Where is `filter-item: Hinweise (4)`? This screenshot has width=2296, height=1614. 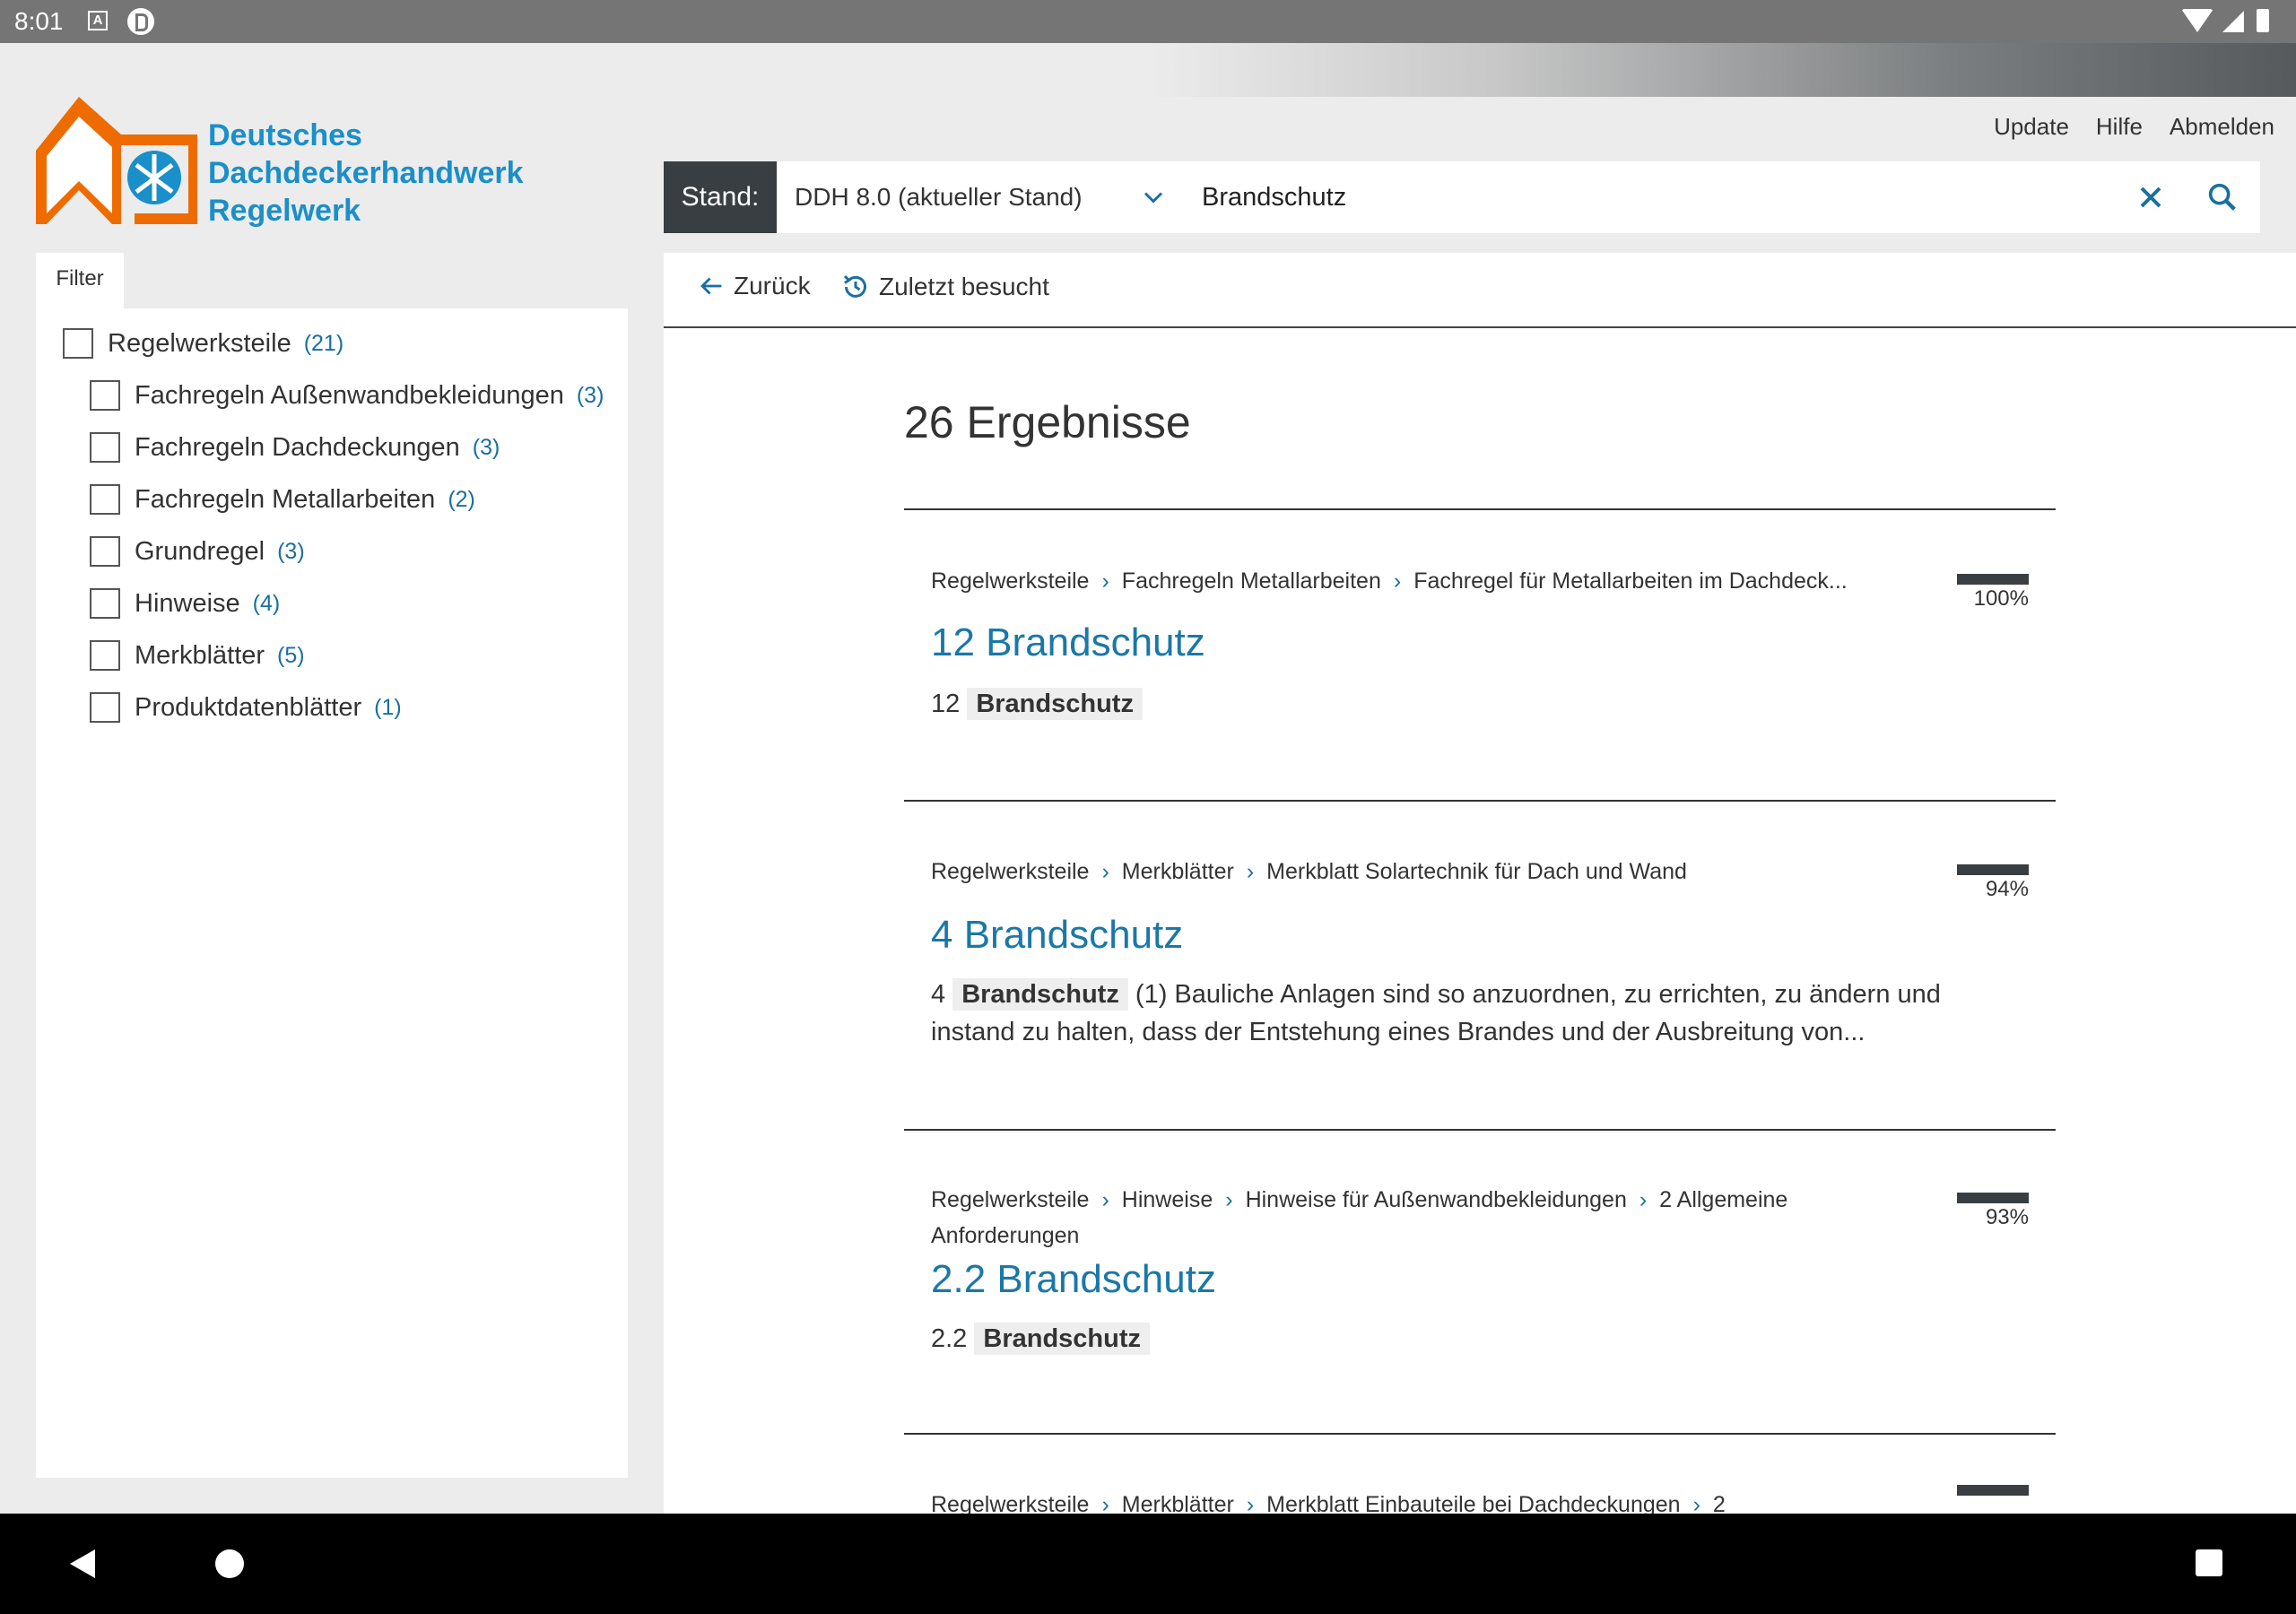
filter-item: Hinweise (4) is located at coordinates (185, 603).